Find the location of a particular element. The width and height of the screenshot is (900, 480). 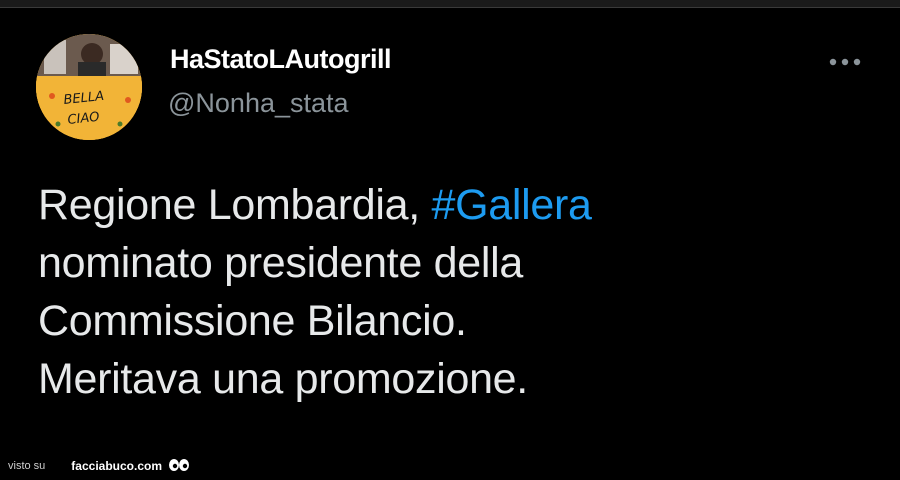

watermark-site: facciabuco.com is located at coordinates (116, 466).